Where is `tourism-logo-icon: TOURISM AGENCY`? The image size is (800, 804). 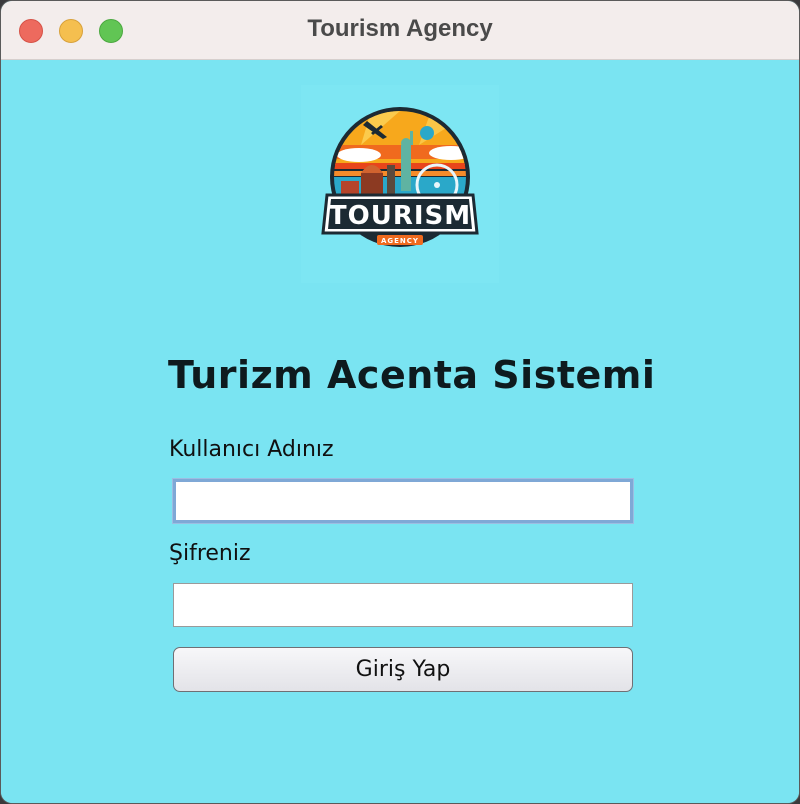 tourism-logo-icon: TOURISM AGENCY is located at coordinates (400, 177).